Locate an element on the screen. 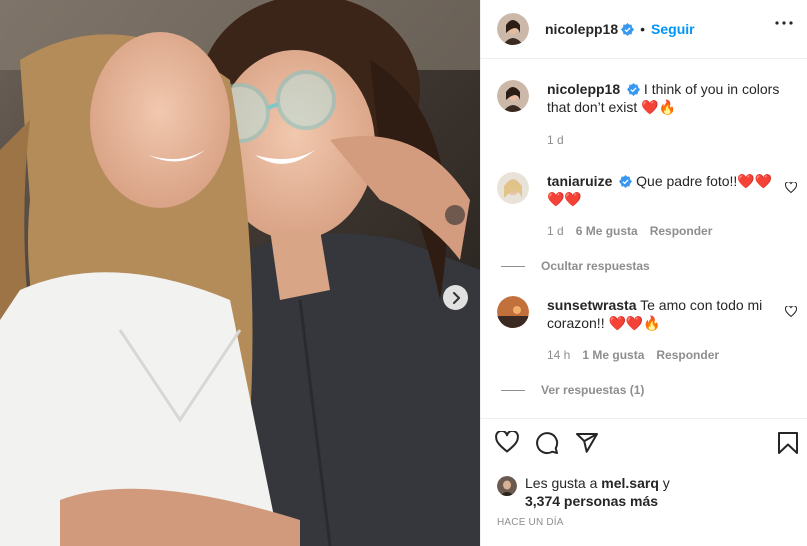 This screenshot has height=546, width=807. chevron-right-icon is located at coordinates (456, 297).